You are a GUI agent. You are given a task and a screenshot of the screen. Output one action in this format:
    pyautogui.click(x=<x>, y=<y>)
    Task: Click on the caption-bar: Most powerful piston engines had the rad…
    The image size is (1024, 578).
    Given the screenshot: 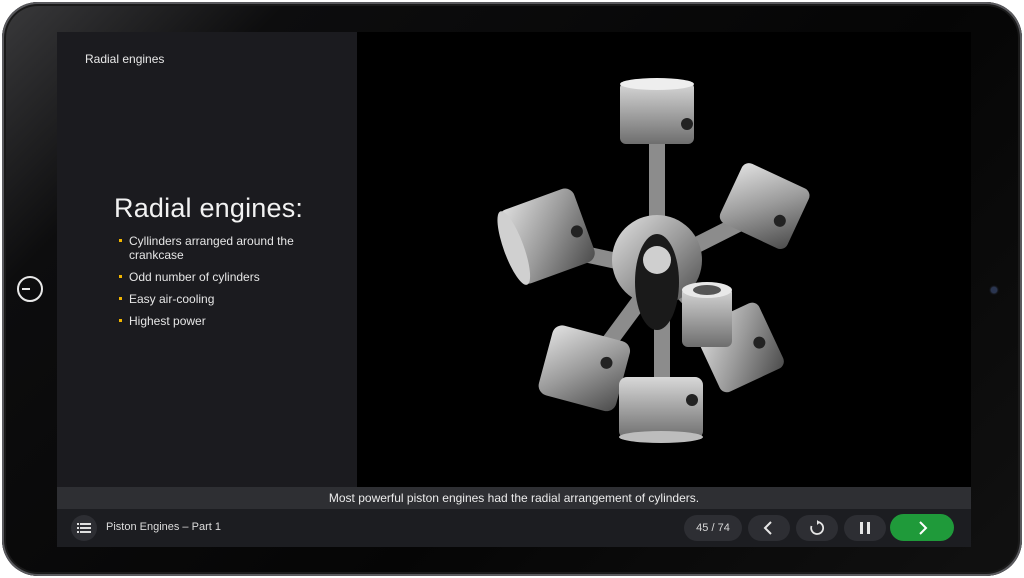 What is the action you would take?
    pyautogui.click(x=514, y=498)
    